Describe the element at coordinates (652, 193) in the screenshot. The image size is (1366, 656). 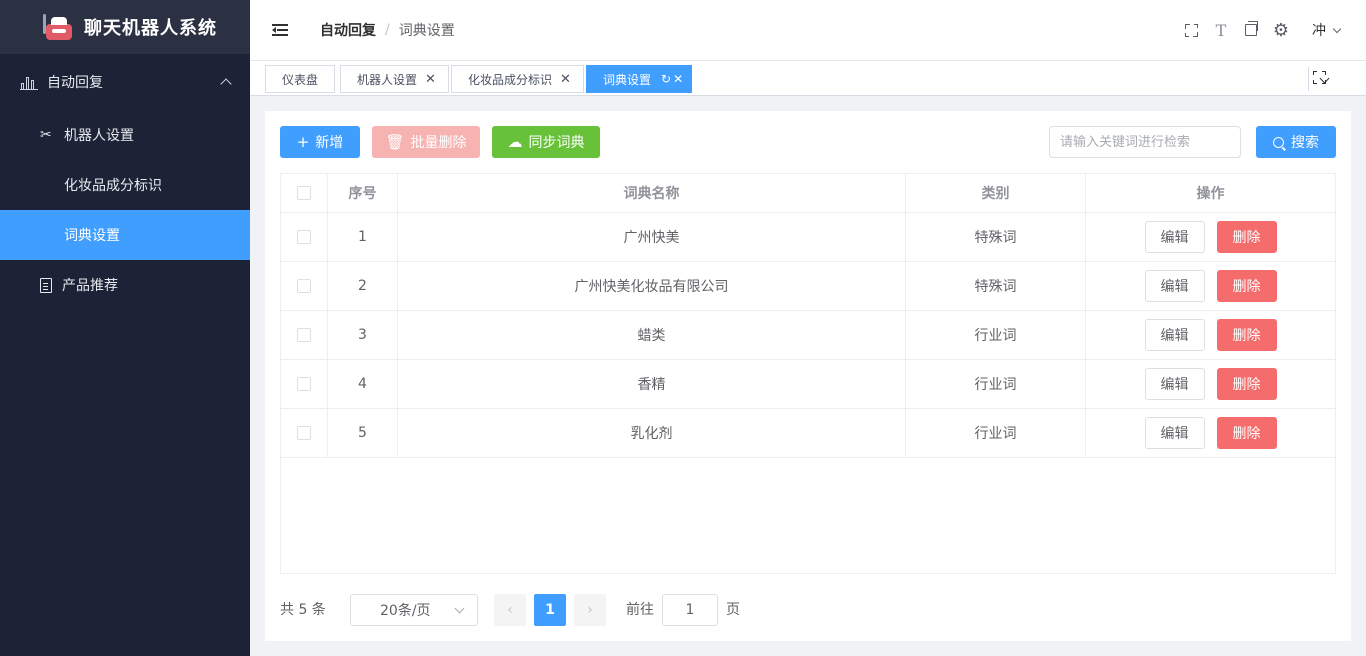
I see `column-header: 词典名称` at that location.